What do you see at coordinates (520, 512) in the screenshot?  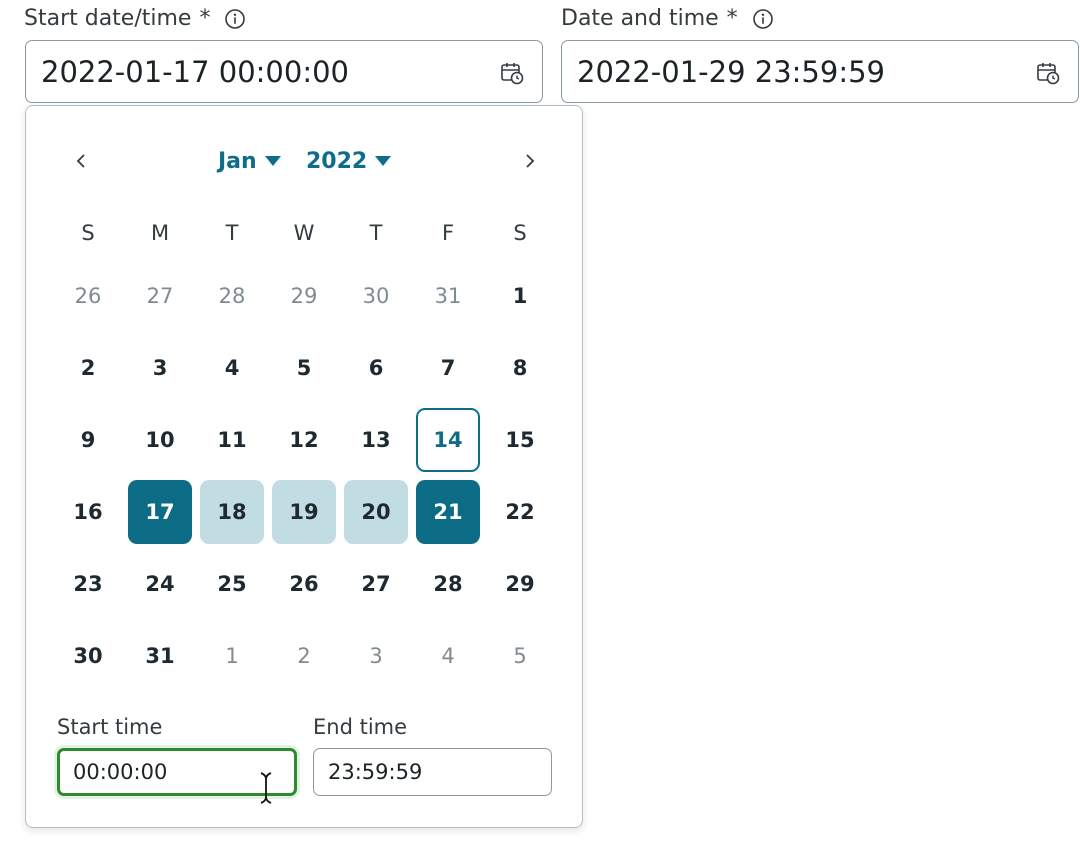 I see `calendar-day: 22` at bounding box center [520, 512].